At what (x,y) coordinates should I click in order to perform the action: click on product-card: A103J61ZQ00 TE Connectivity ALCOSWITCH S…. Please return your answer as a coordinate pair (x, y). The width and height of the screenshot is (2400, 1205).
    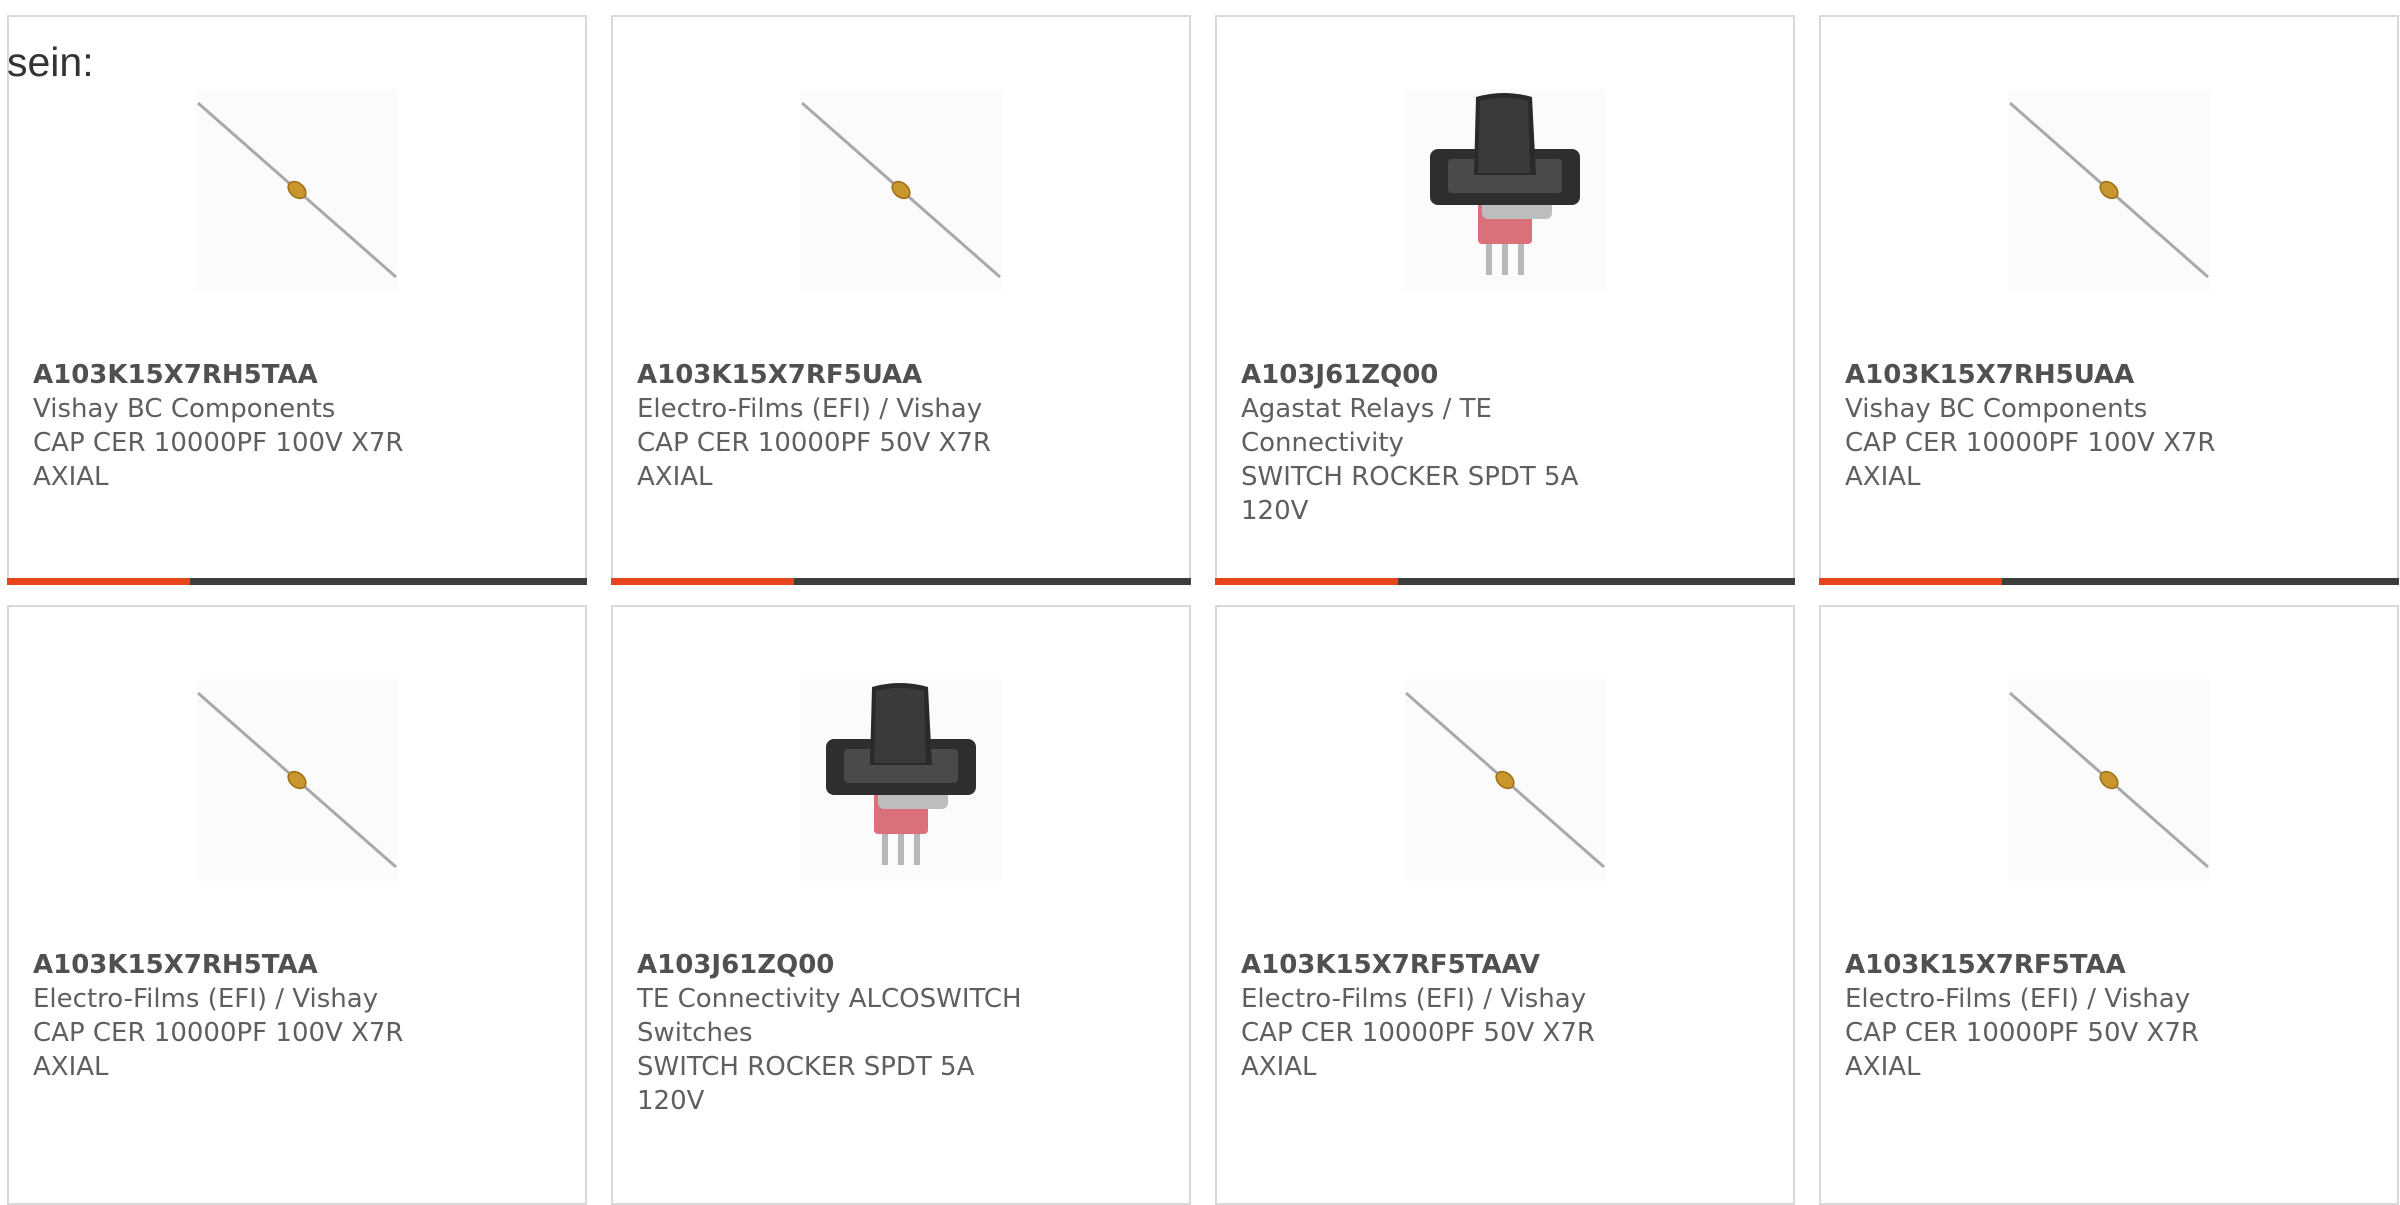
    Looking at the image, I should click on (901, 905).